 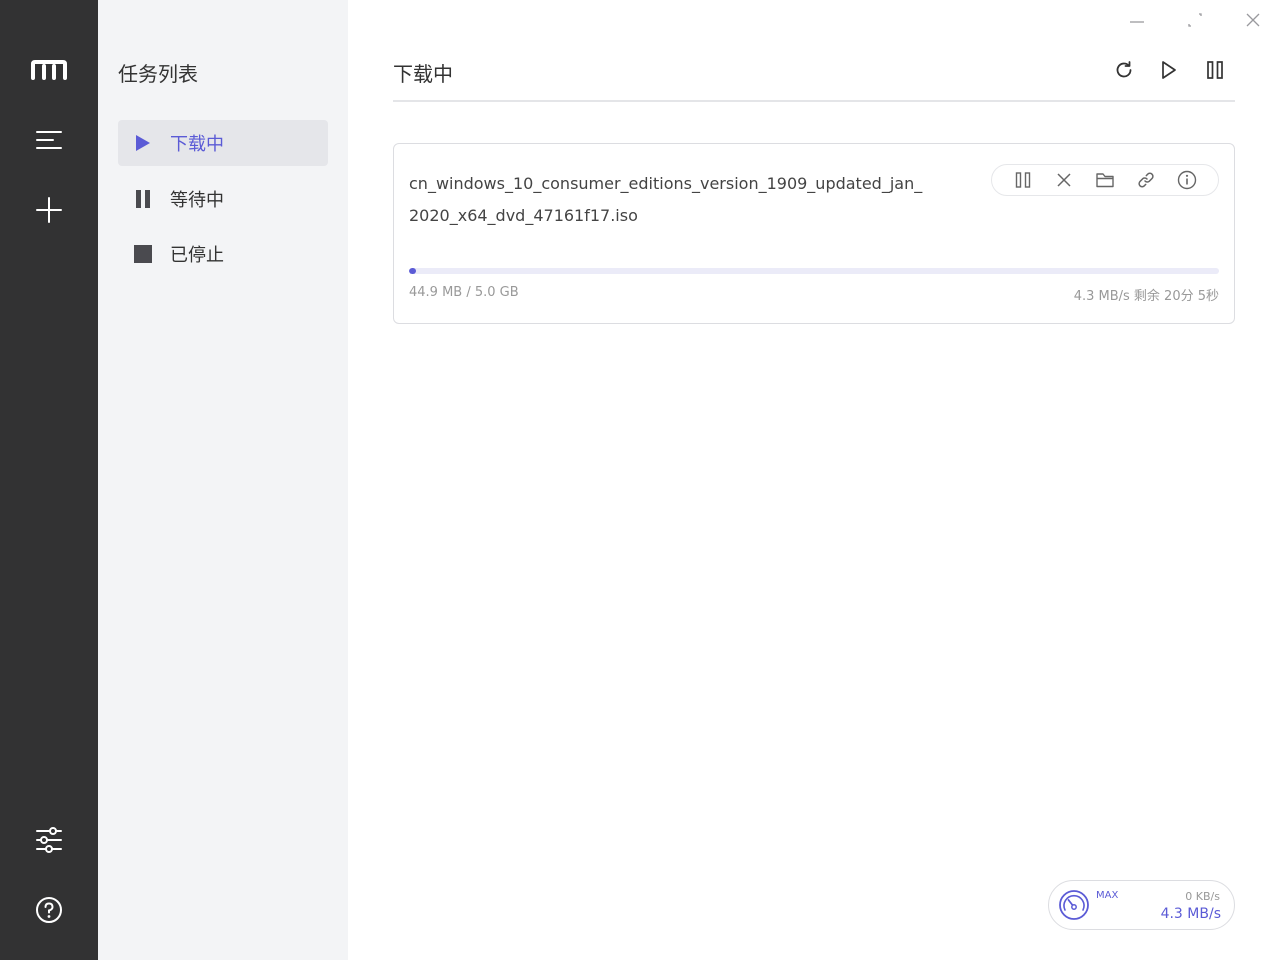 What do you see at coordinates (1023, 180) in the screenshot?
I see `task-pause-icon` at bounding box center [1023, 180].